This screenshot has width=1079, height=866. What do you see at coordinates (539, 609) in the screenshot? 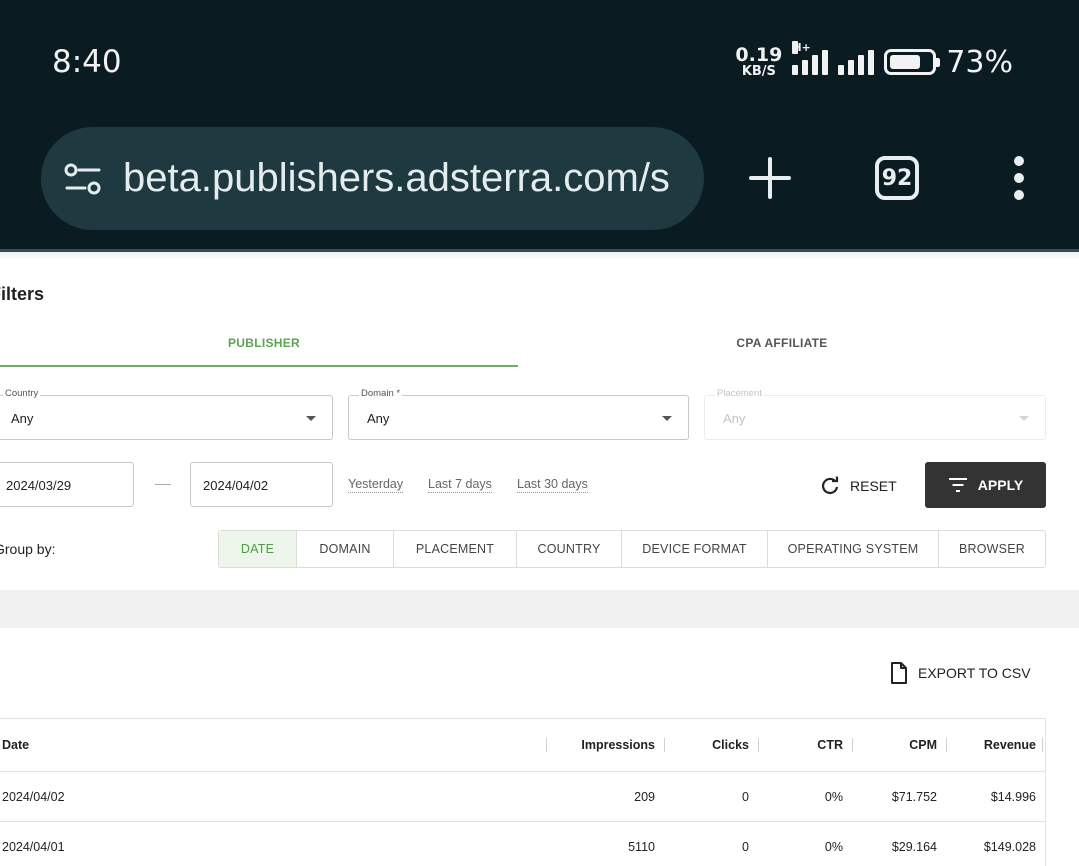
I see `section-divider` at bounding box center [539, 609].